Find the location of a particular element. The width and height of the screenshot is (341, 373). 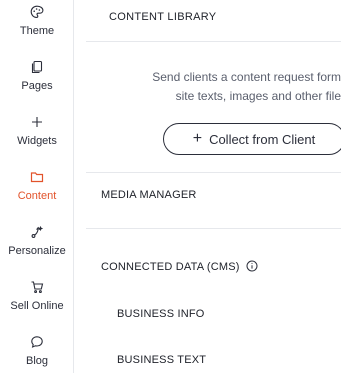

cart-icon is located at coordinates (37, 287).